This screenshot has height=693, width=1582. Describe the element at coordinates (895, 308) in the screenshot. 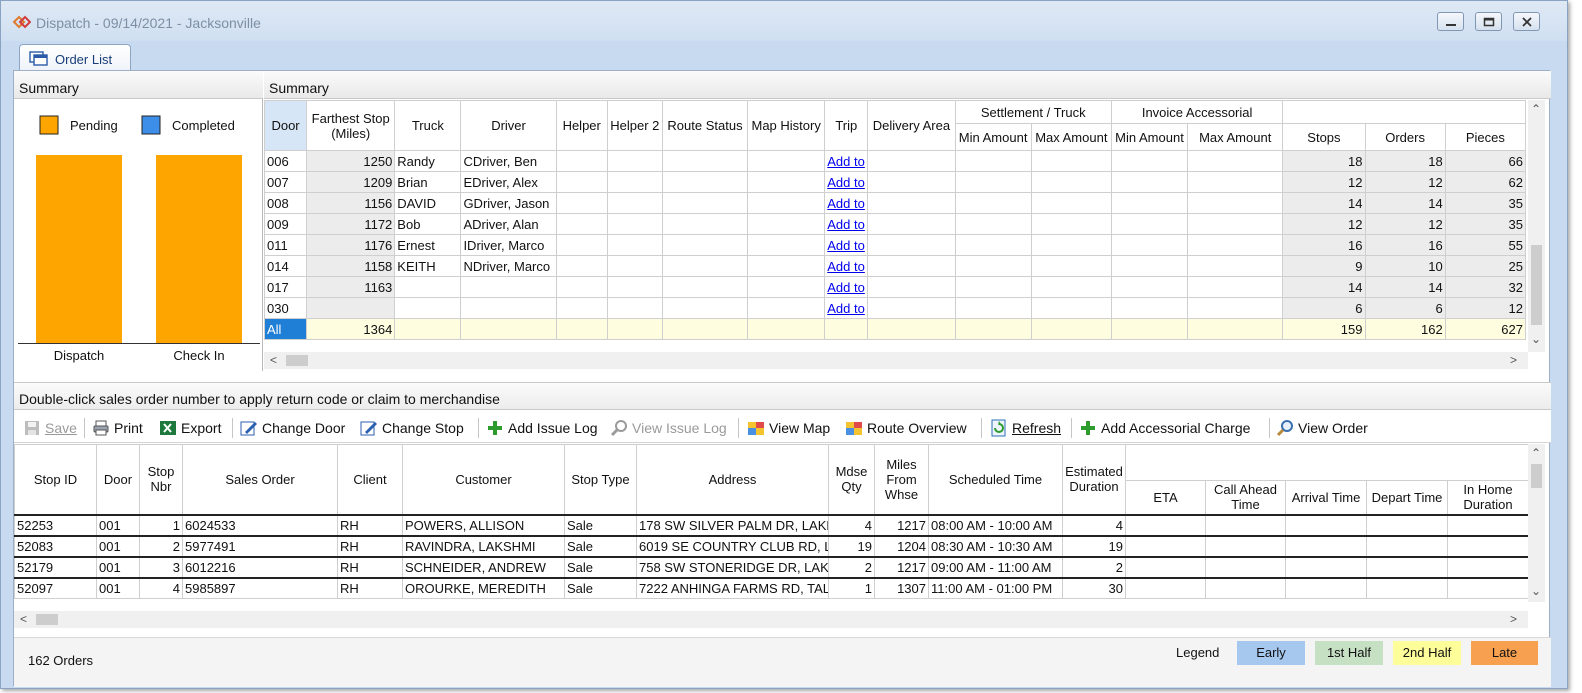

I see `table-row: 030 Add to 6 6 12` at that location.